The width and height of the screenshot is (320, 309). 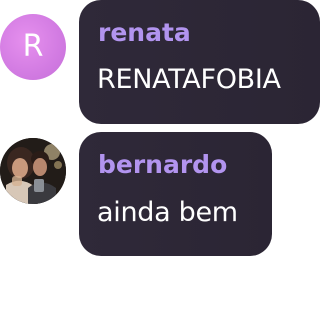 I want to click on avatar-photo, so click(x=33, y=171).